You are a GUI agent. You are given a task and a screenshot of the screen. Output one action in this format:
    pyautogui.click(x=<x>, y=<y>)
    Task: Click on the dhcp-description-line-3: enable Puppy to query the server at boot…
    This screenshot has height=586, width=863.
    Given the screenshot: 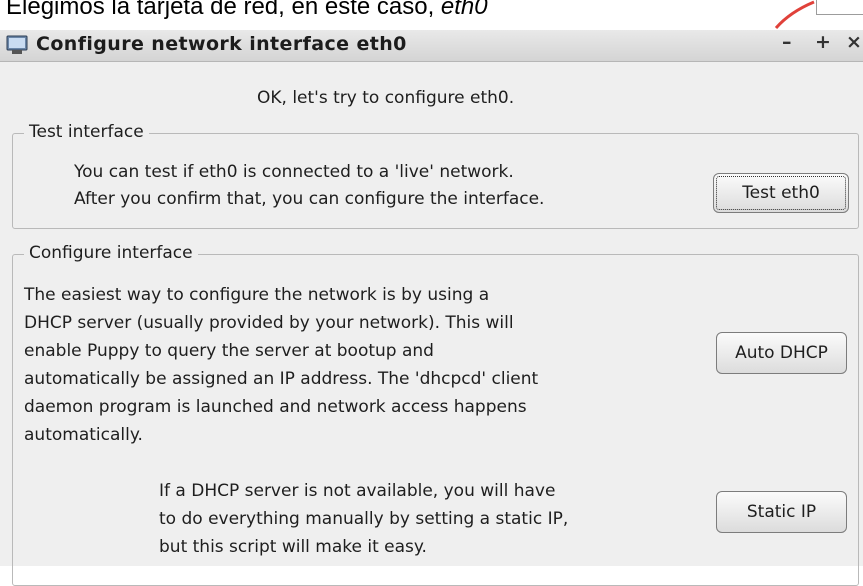 What is the action you would take?
    pyautogui.click(x=229, y=351)
    